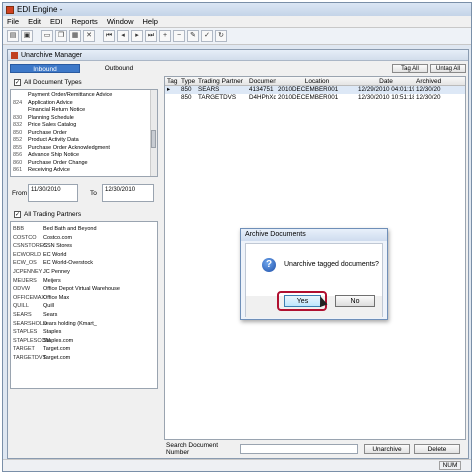 This screenshot has width=474, height=474. What do you see at coordinates (61, 36) in the screenshot?
I see `copy-icon: ❐` at bounding box center [61, 36].